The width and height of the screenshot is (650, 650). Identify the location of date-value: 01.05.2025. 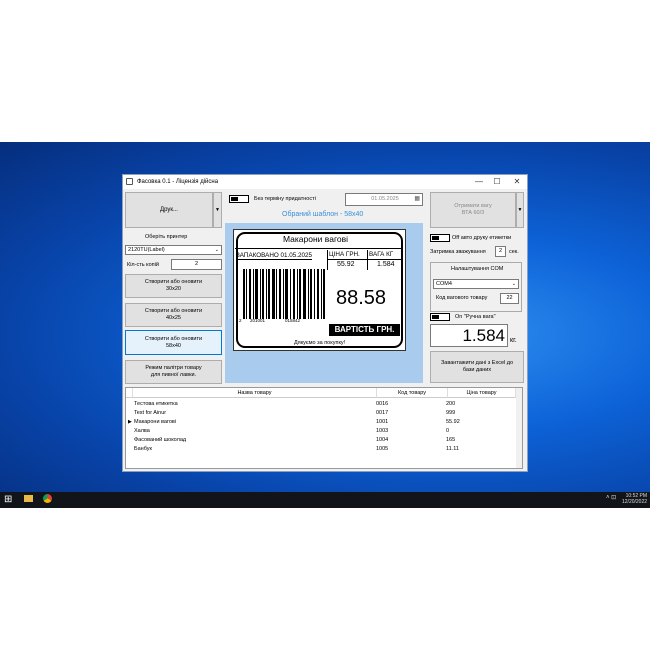
(385, 199).